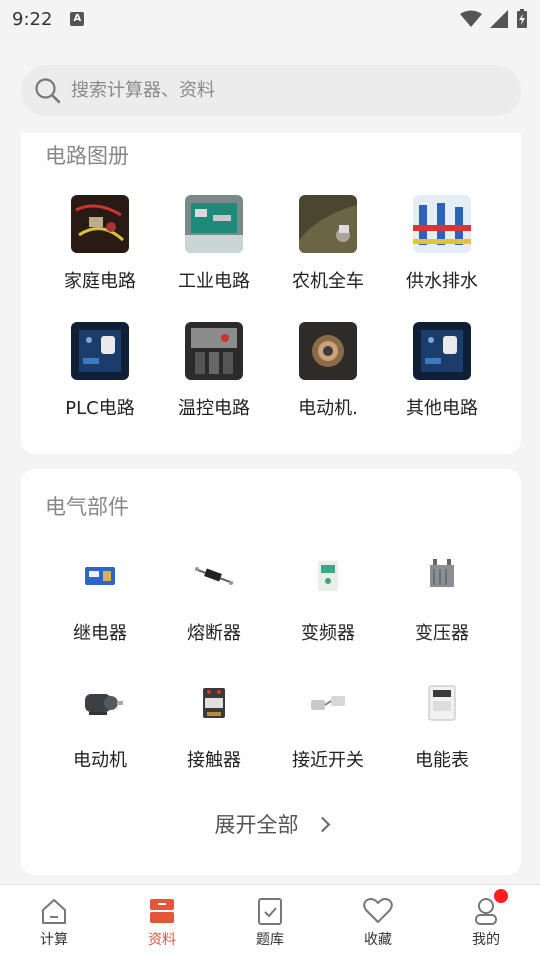 Image resolution: width=540 pixels, height=960 pixels. I want to click on item-label: 接触器, so click(214, 760).